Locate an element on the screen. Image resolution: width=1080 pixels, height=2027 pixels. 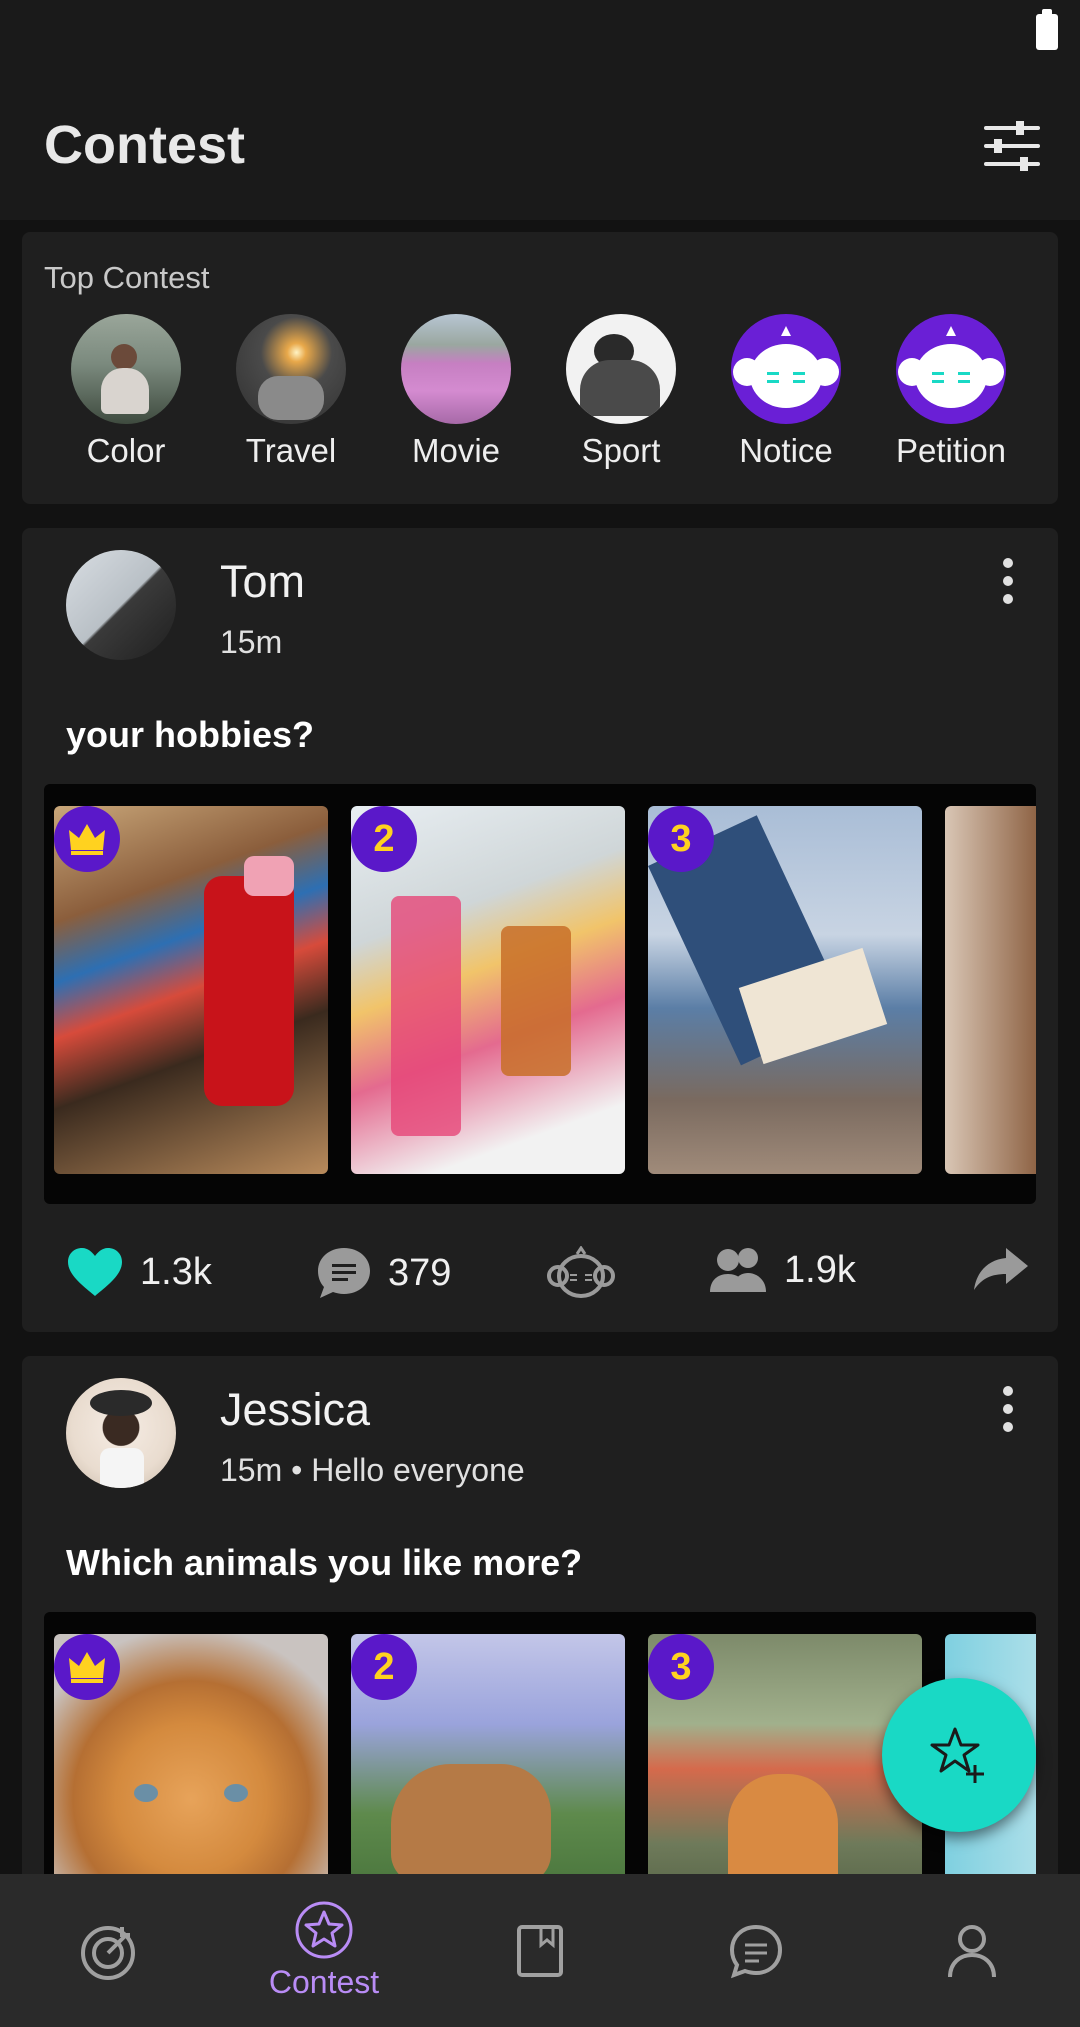
star-plus-icon is located at coordinates (957, 1755).